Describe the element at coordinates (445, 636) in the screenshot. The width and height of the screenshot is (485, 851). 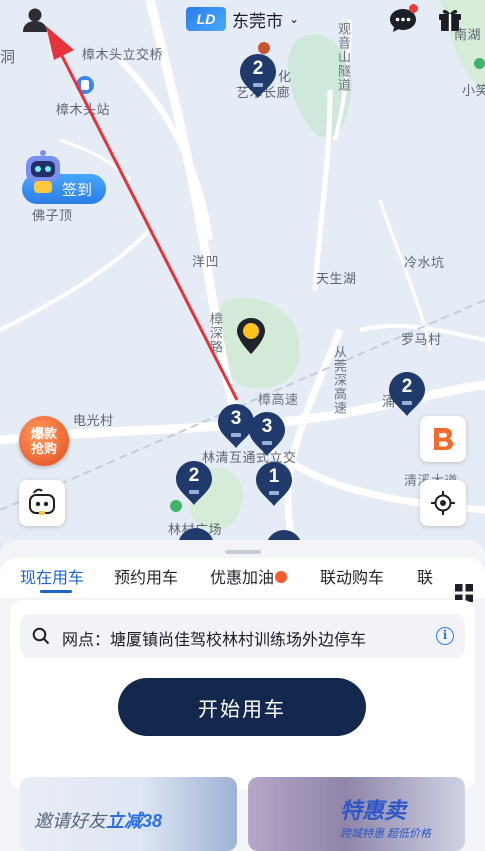
I see `info-icon: i` at that location.